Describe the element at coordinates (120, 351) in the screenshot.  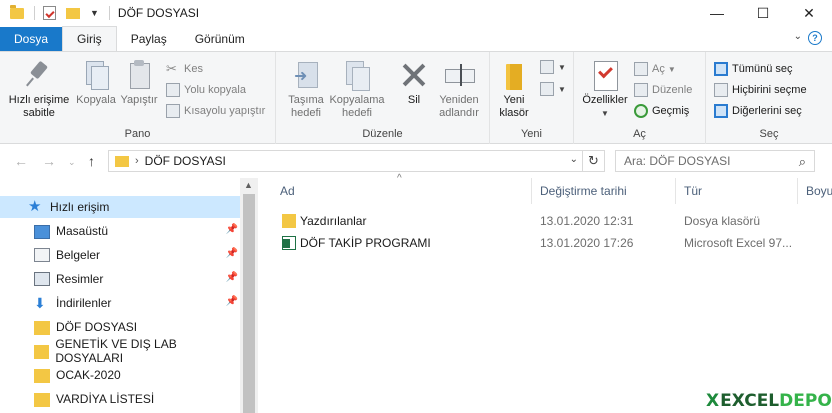
I see `nav-item-genetik: GENETİK VE DIŞ LAB DOSYALARI` at that location.